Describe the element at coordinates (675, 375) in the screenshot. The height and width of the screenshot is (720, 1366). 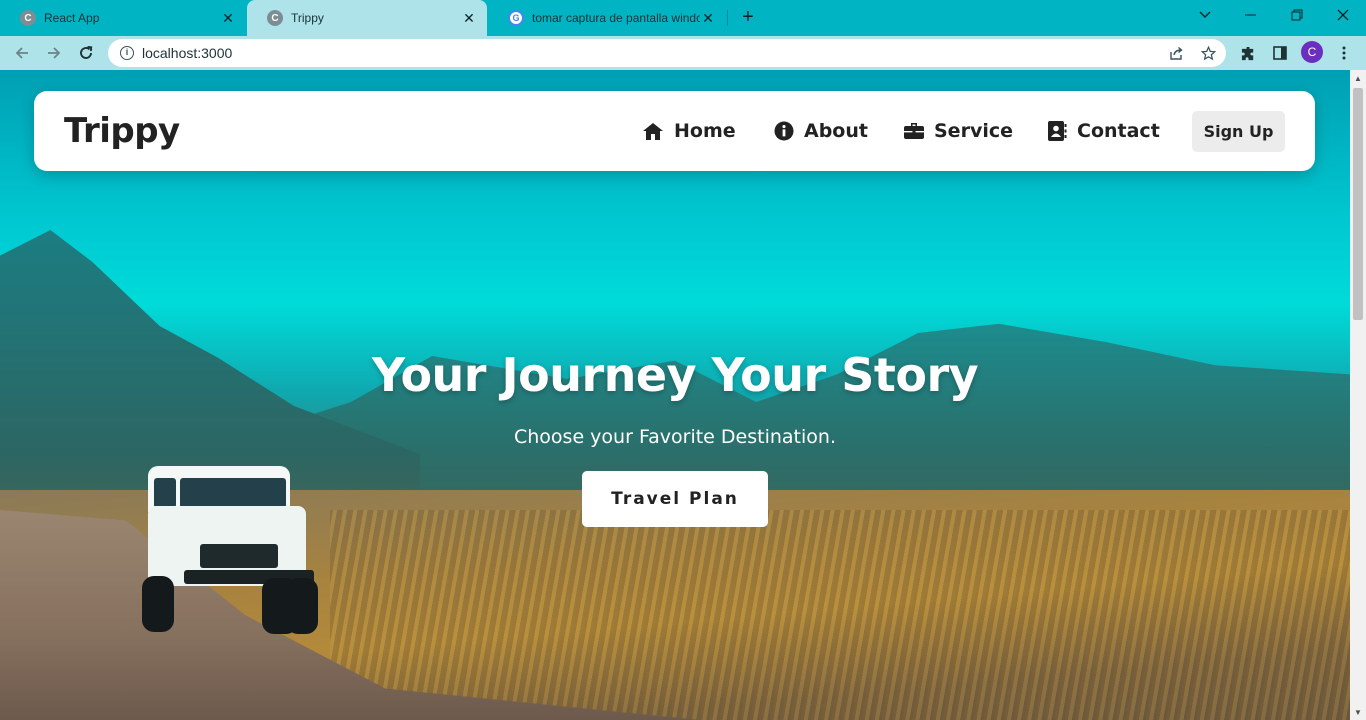
I see `hero-title: Your Journey Your Story` at that location.